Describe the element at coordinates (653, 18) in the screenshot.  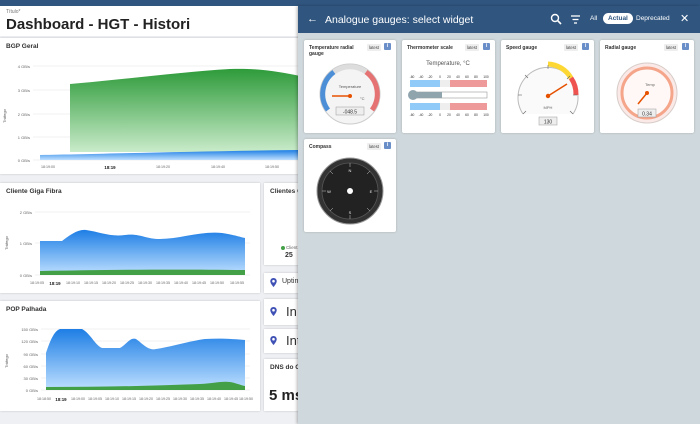
I see `tab-deprecated: Deprecated` at that location.